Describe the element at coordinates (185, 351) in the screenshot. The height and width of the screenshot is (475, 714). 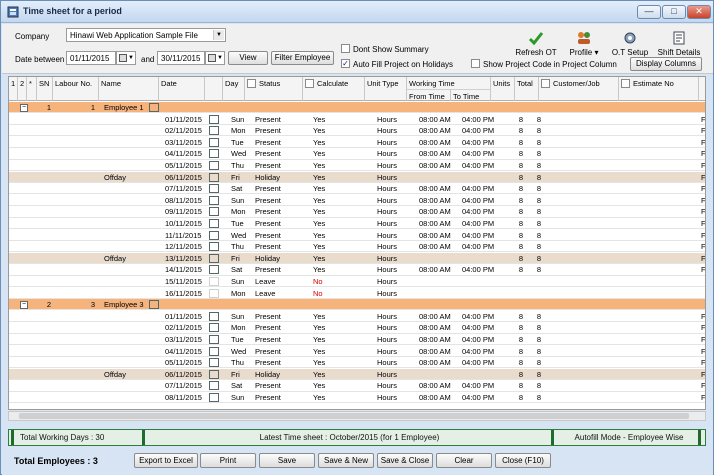
I see `date-cell: 04/11/2015` at that location.